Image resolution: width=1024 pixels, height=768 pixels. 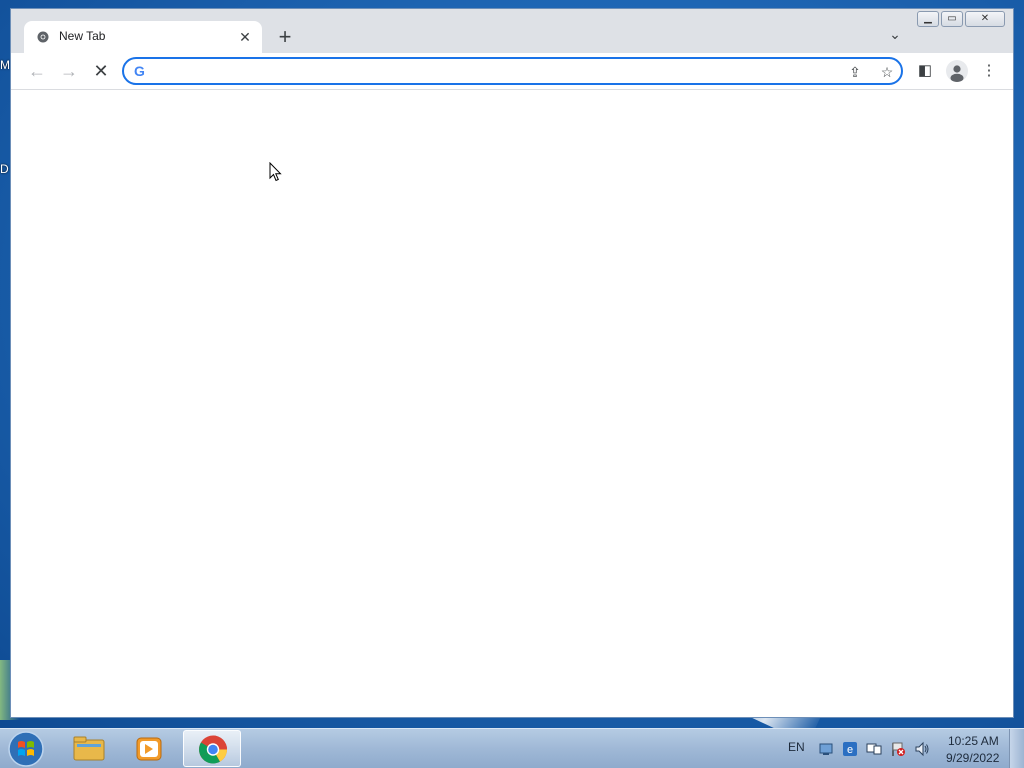 What do you see at coordinates (874, 749) in the screenshot?
I see `display-tray-icon` at bounding box center [874, 749].